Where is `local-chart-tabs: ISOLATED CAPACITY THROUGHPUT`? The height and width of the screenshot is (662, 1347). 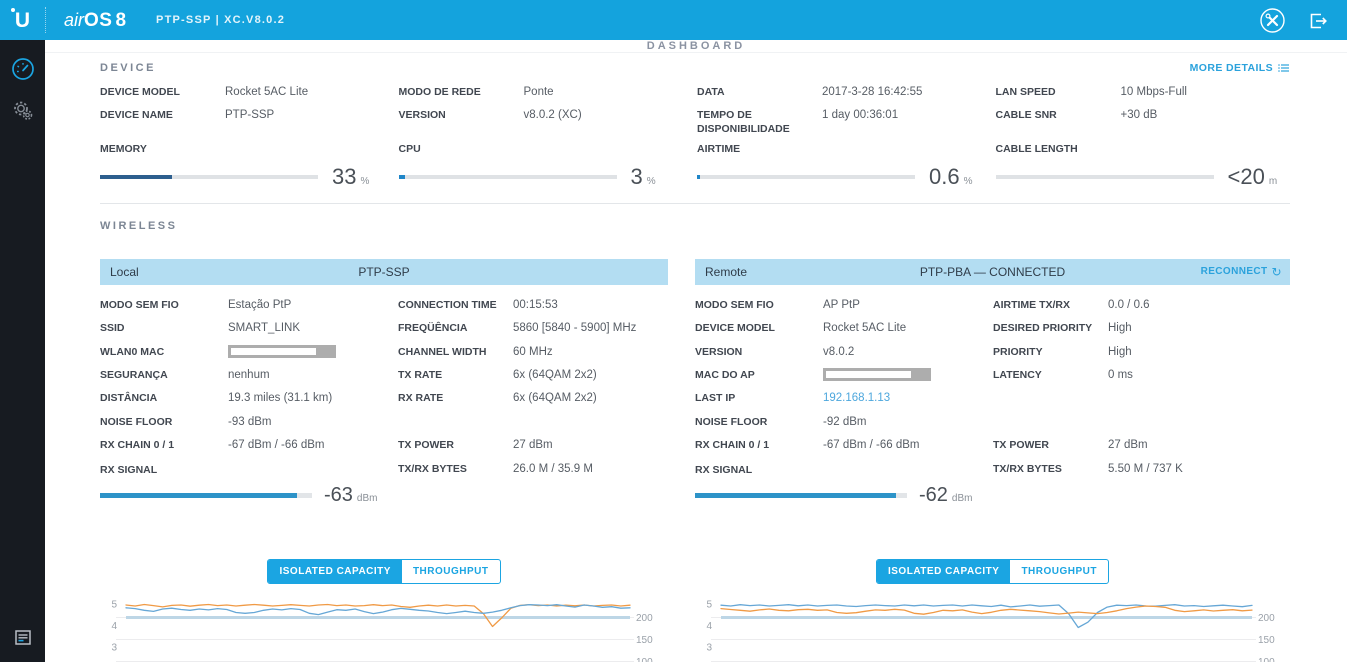
local-chart-tabs: ISOLATED CAPACITY THROUGHPUT is located at coordinates (384, 572).